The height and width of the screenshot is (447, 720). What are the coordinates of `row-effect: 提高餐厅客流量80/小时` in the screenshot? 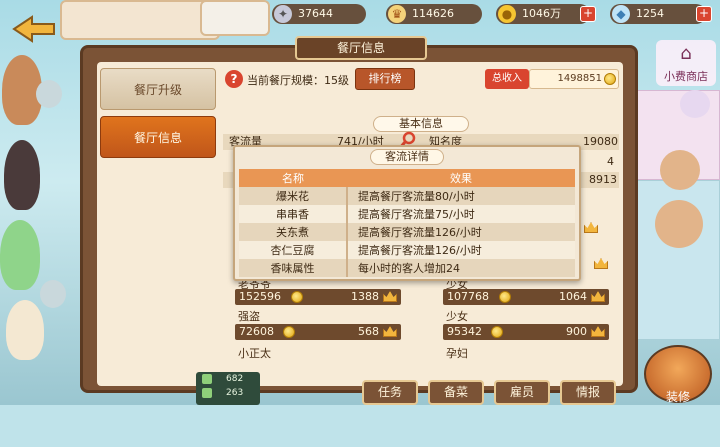 It's located at (461, 196).